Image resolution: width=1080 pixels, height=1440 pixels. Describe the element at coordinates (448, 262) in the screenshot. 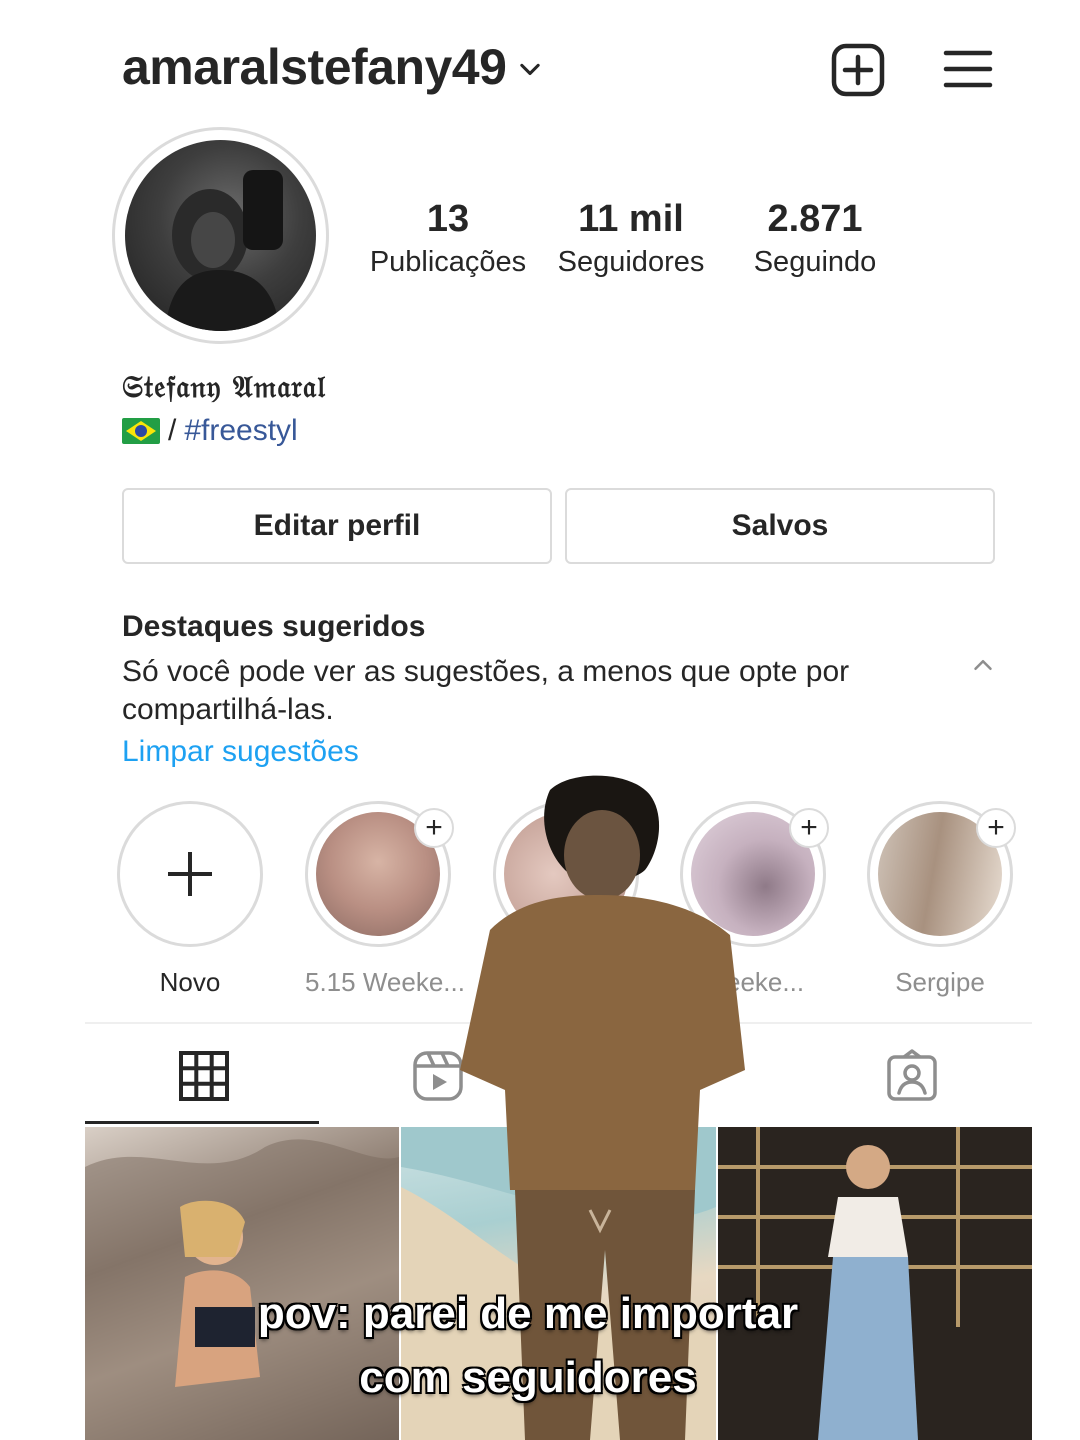

I see `posts-label: Publicações` at that location.